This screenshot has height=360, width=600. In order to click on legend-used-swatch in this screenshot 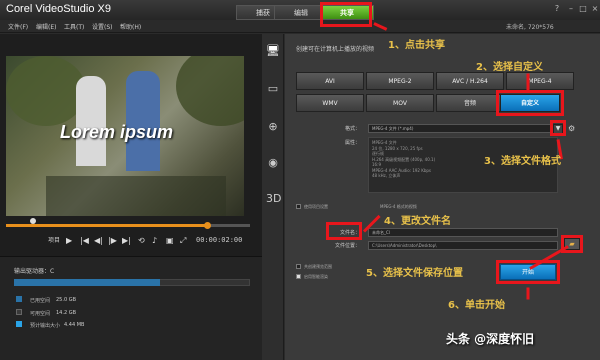, I will do `click(19, 299)`.